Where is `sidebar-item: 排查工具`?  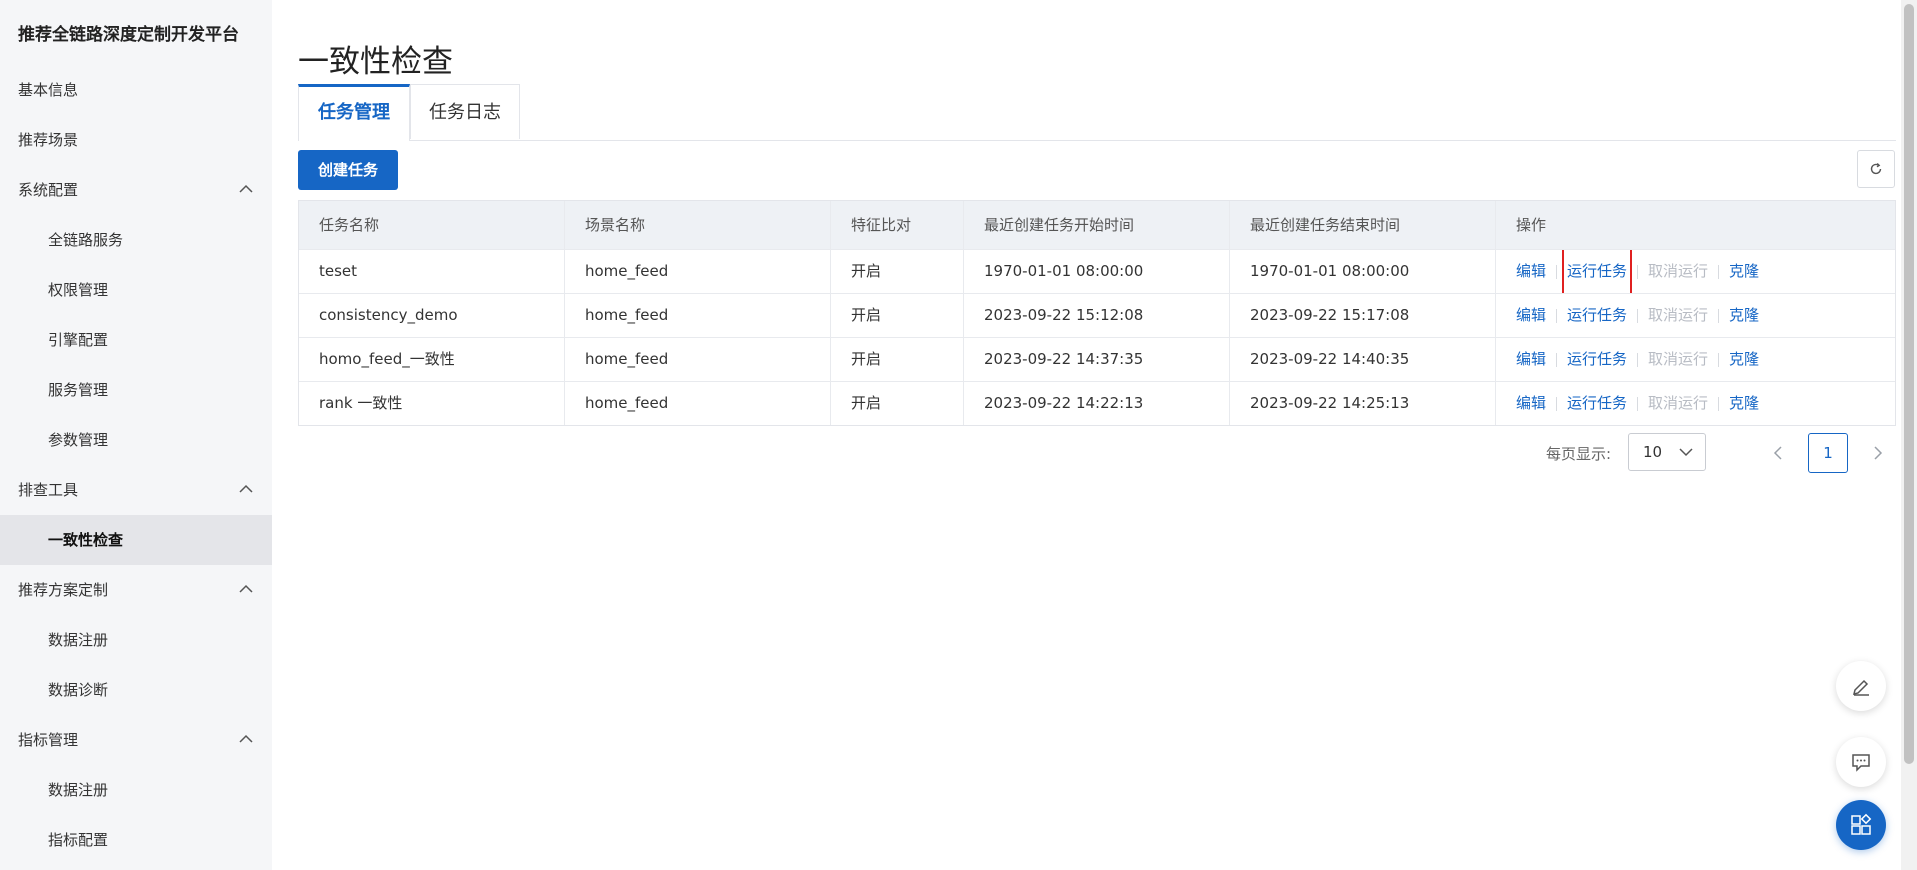
sidebar-item: 排查工具 is located at coordinates (136, 490).